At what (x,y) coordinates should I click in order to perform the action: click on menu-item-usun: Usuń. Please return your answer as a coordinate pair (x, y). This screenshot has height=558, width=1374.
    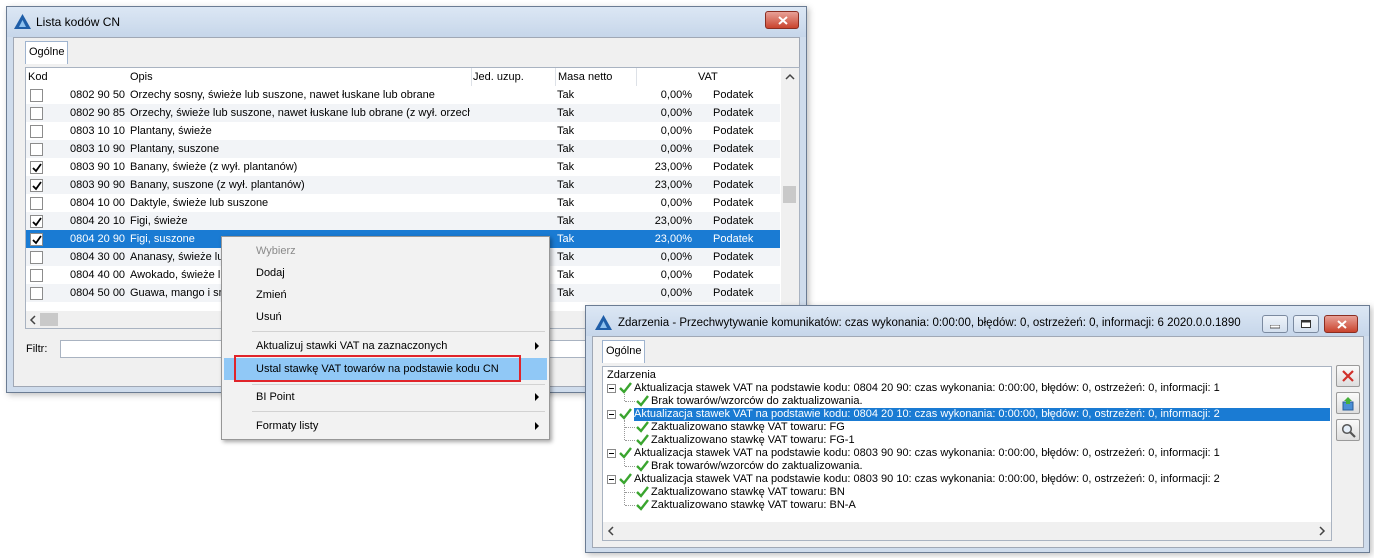
    Looking at the image, I should click on (385, 317).